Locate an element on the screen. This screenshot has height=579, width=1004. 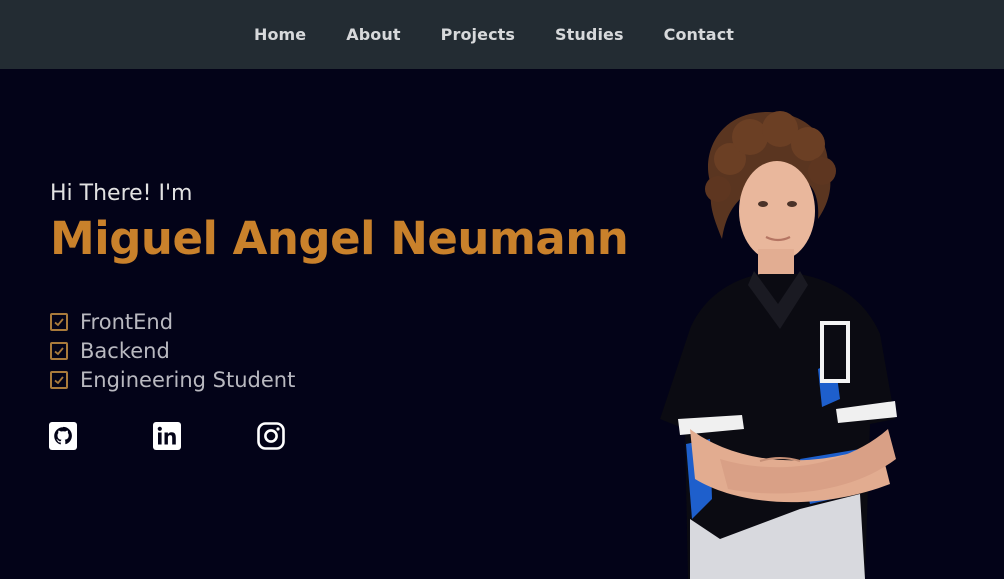
nav-home-link: Home is located at coordinates (280, 34).